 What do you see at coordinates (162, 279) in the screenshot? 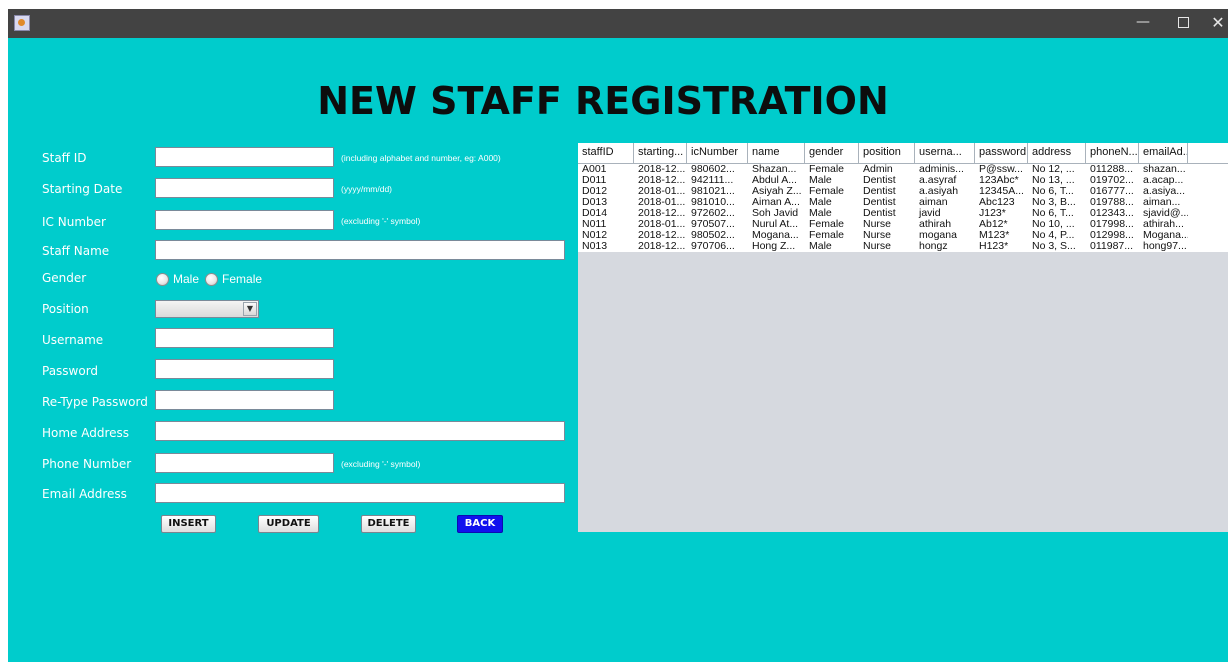
I see `gender-male-radio` at bounding box center [162, 279].